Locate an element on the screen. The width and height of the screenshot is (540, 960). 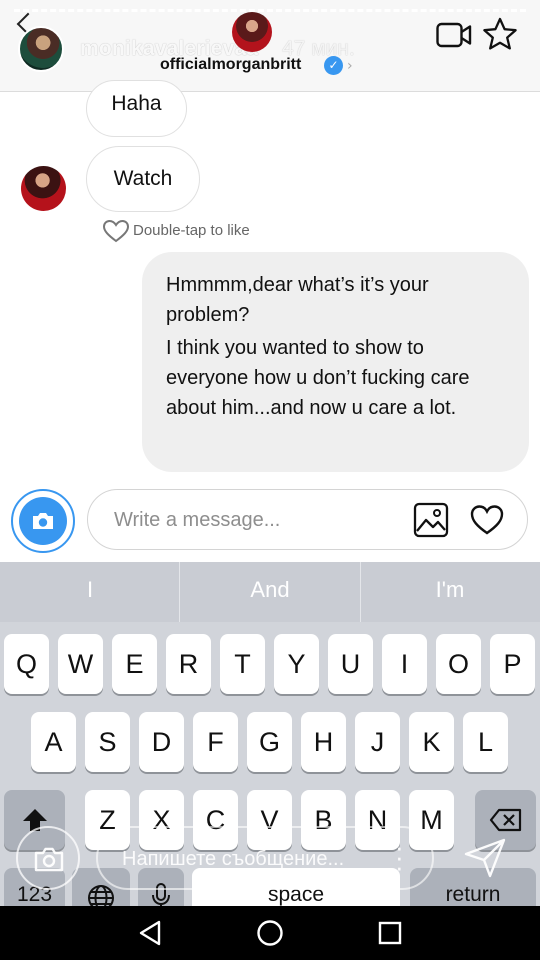
verified-badge-icon: ✓ is located at coordinates (333, 65).